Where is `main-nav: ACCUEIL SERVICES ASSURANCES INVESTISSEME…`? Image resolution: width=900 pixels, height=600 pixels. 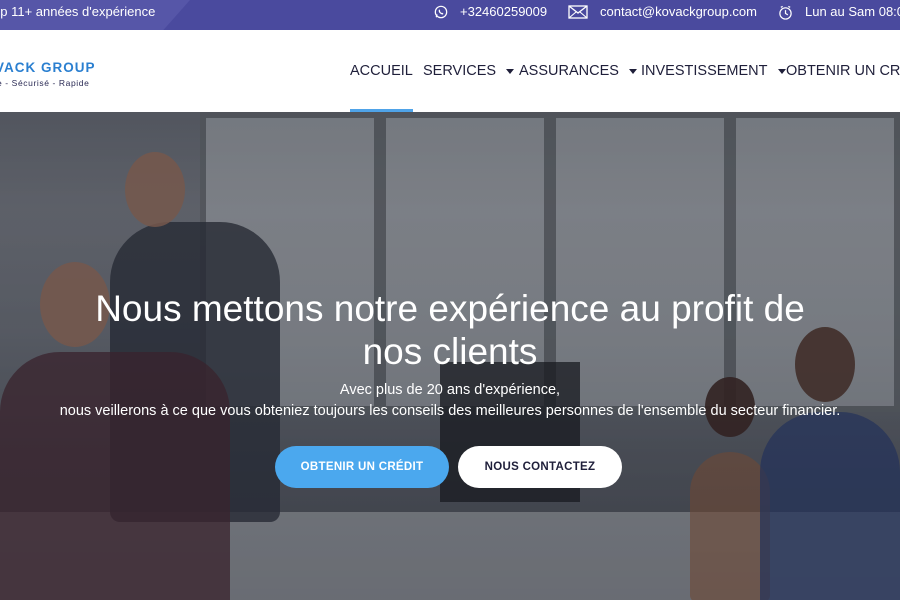
main-nav: ACCUEIL SERVICES ASSURANCES INVESTISSEME… is located at coordinates (450, 71).